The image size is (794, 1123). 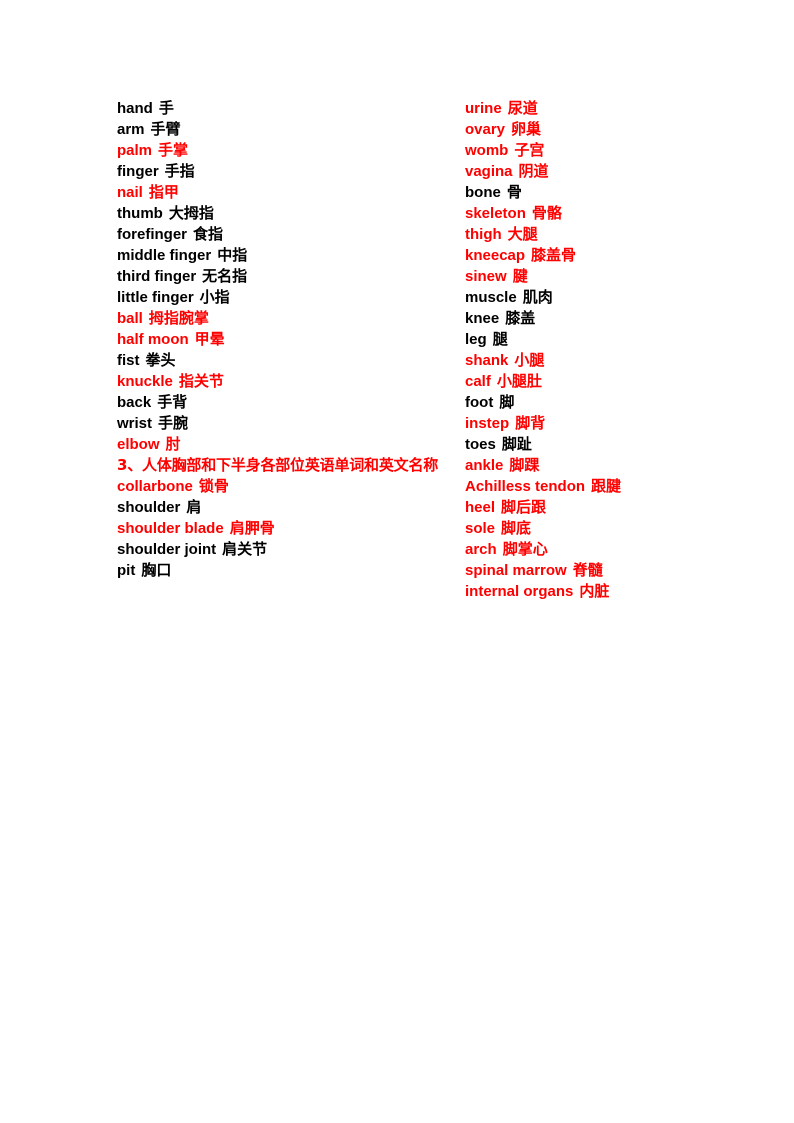 What do you see at coordinates (516, 570) in the screenshot?
I see `vocab-term-english: spinal marrow` at bounding box center [516, 570].